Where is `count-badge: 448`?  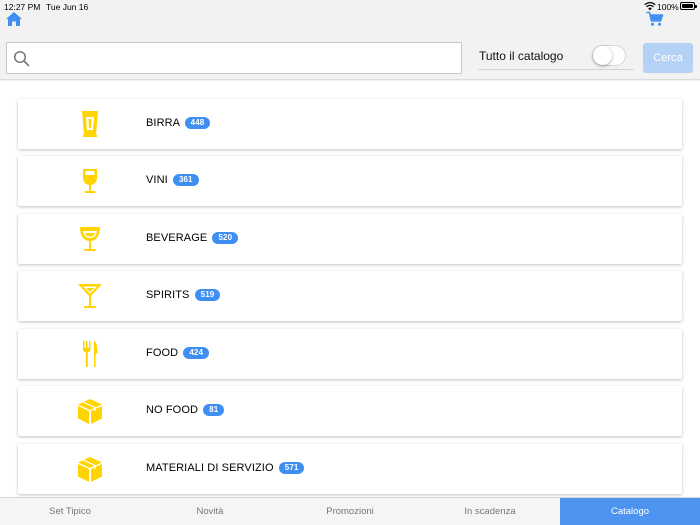
count-badge: 448 is located at coordinates (197, 123).